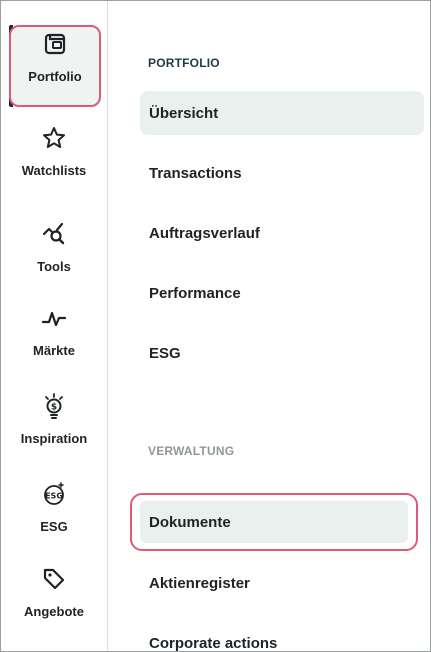  Describe the element at coordinates (54, 151) in the screenshot. I see `rail-item-watchlists: Watchlists` at that location.